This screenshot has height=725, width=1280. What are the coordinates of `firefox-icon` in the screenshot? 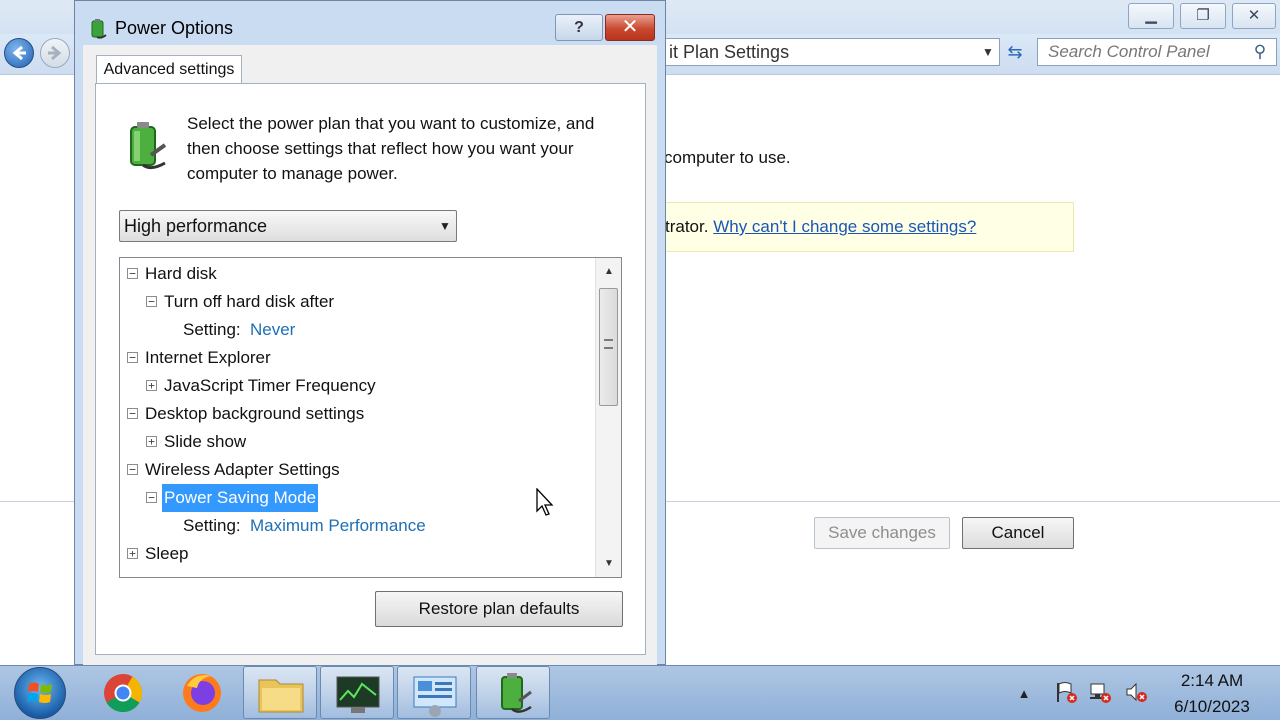 It's located at (202, 693).